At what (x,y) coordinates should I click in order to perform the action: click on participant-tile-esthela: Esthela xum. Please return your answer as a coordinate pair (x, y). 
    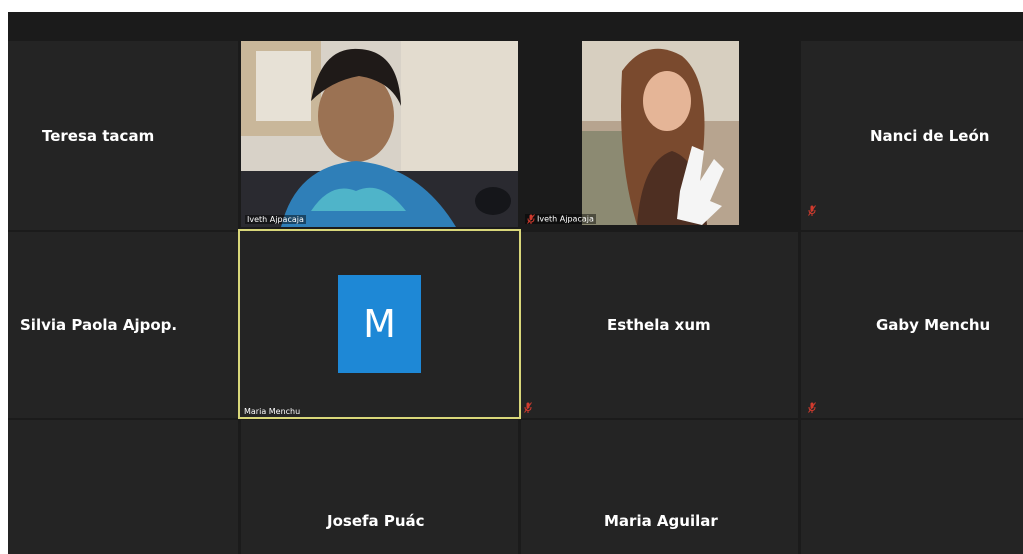
    Looking at the image, I should click on (659, 325).